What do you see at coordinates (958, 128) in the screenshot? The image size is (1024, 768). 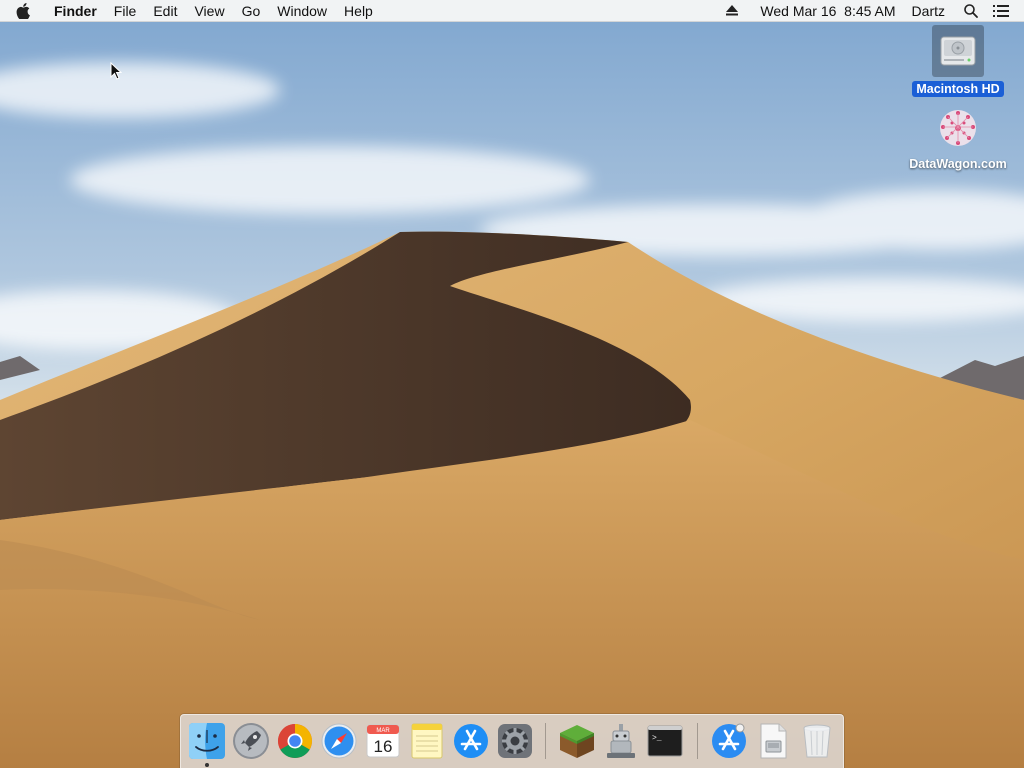 I see `network-server-icon` at bounding box center [958, 128].